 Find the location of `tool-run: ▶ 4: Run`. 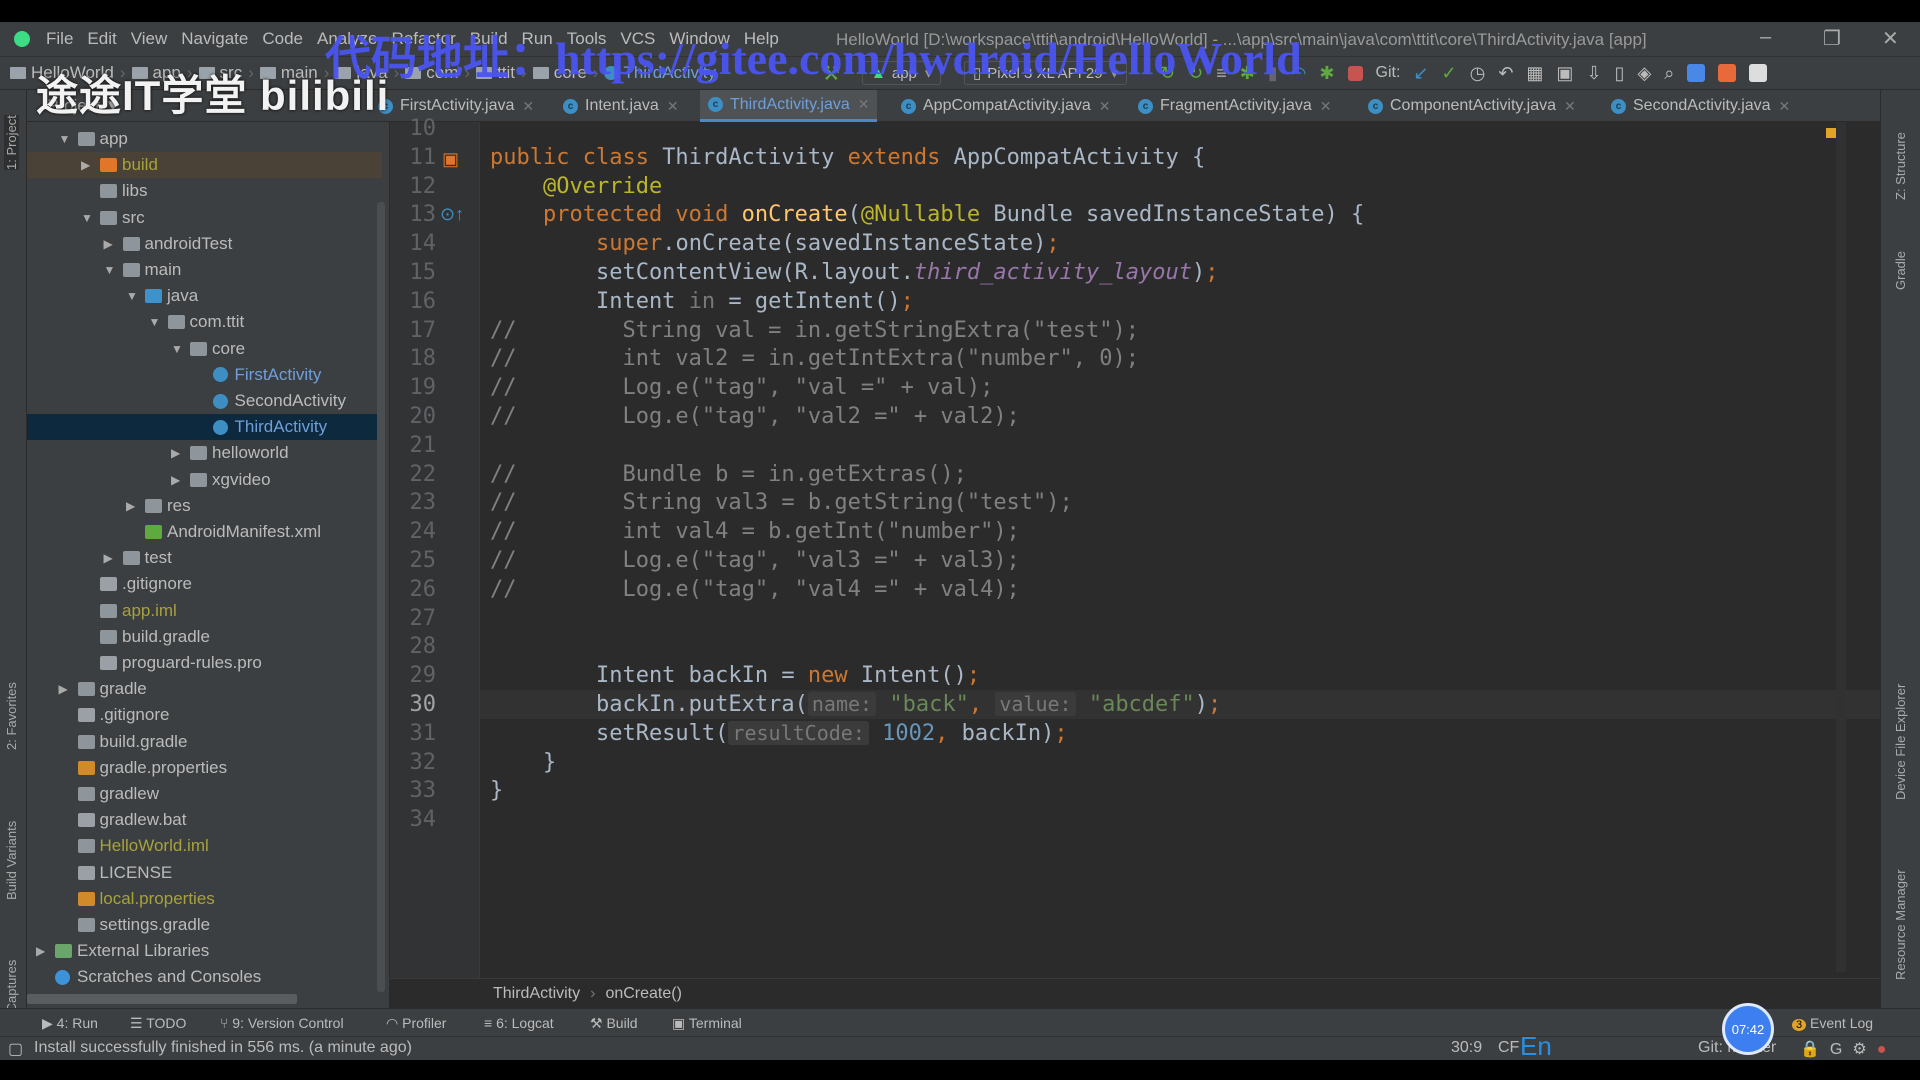

tool-run: ▶ 4: Run is located at coordinates (70, 1023).